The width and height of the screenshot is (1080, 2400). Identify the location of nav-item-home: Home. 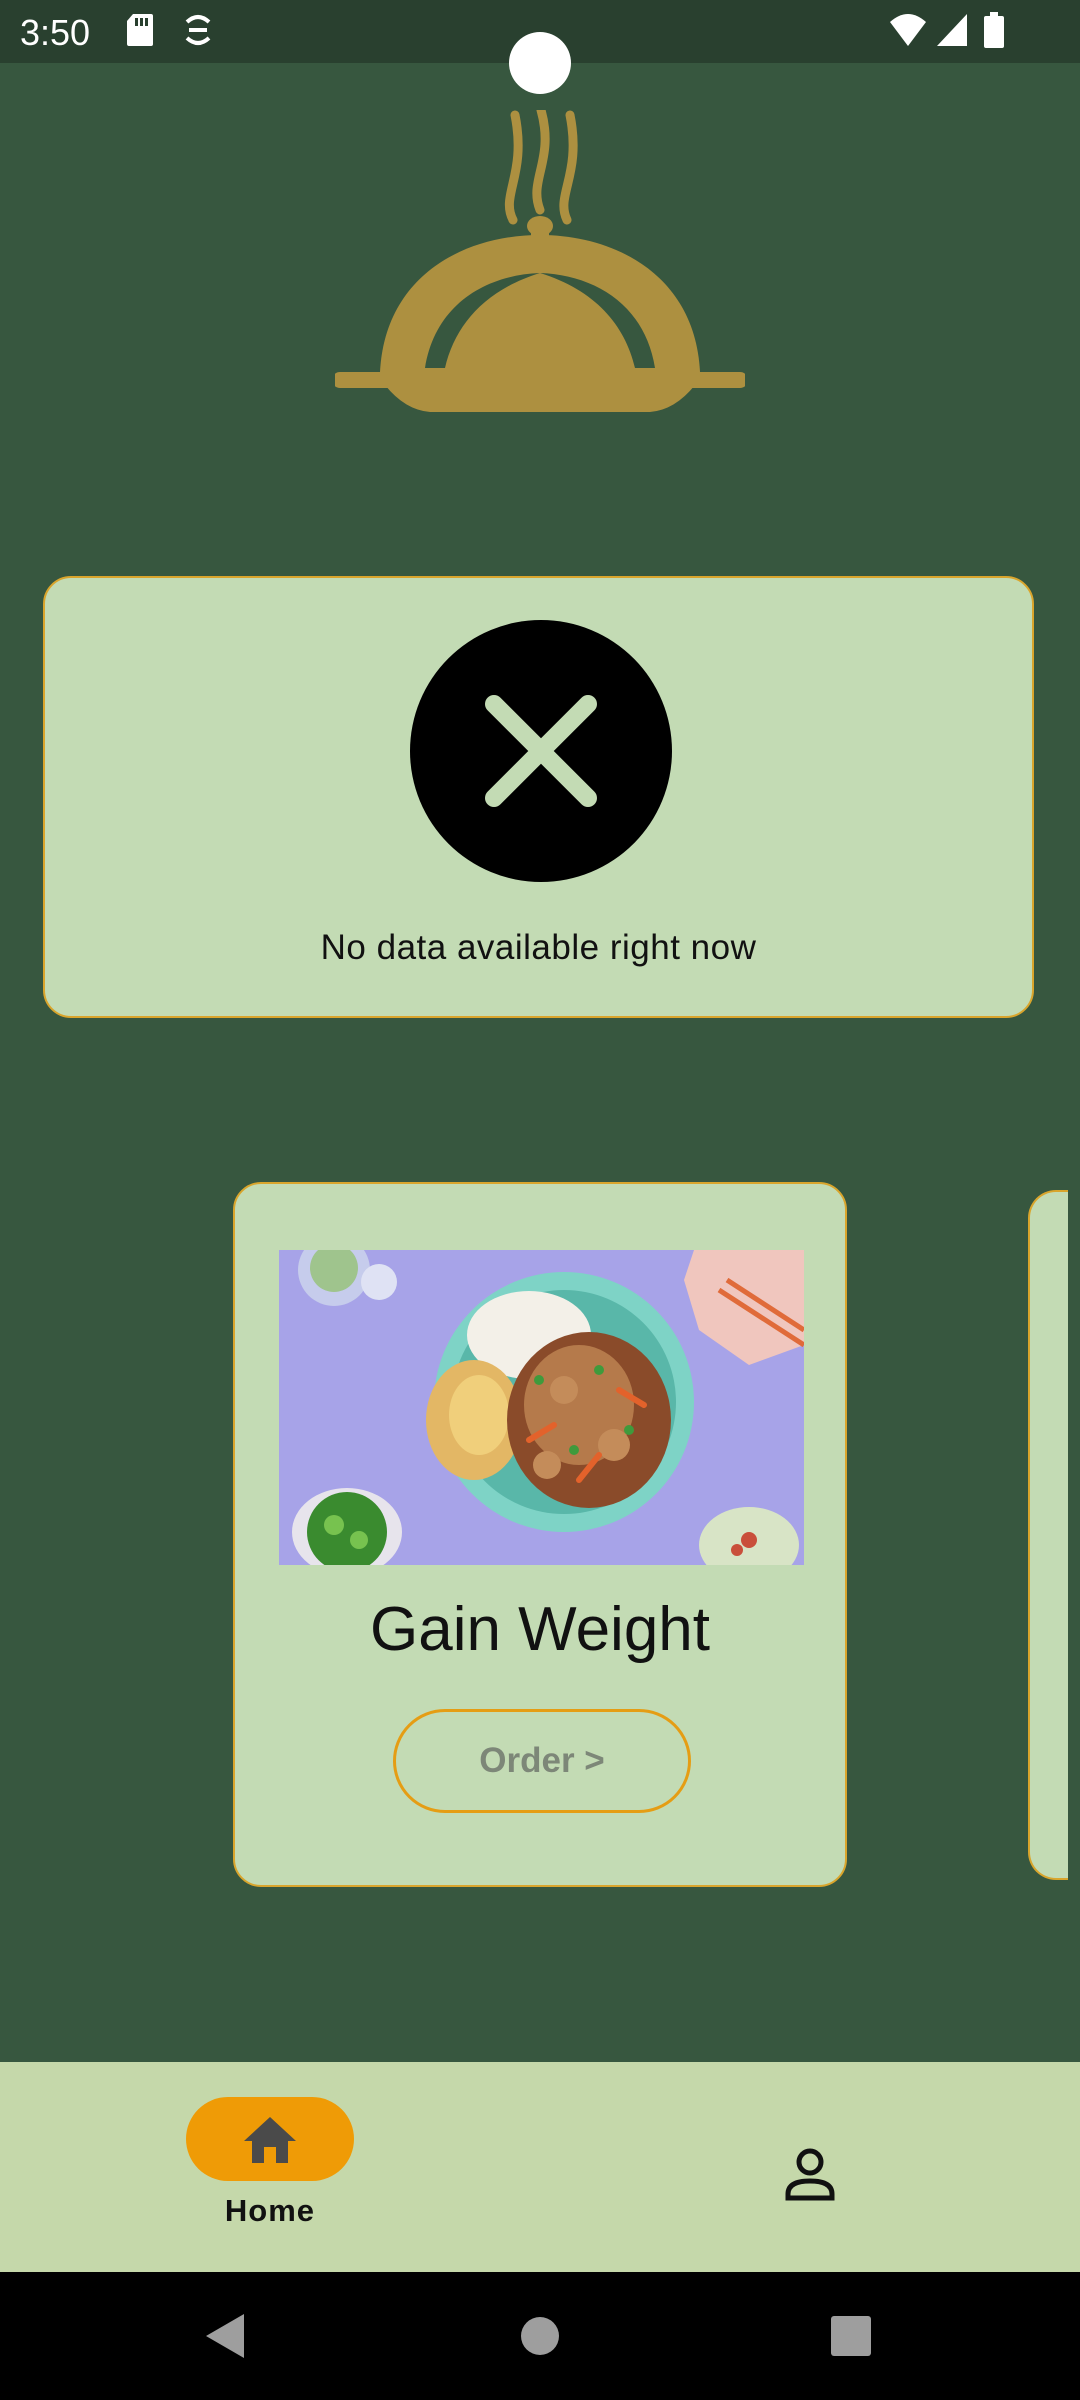
(270, 2172).